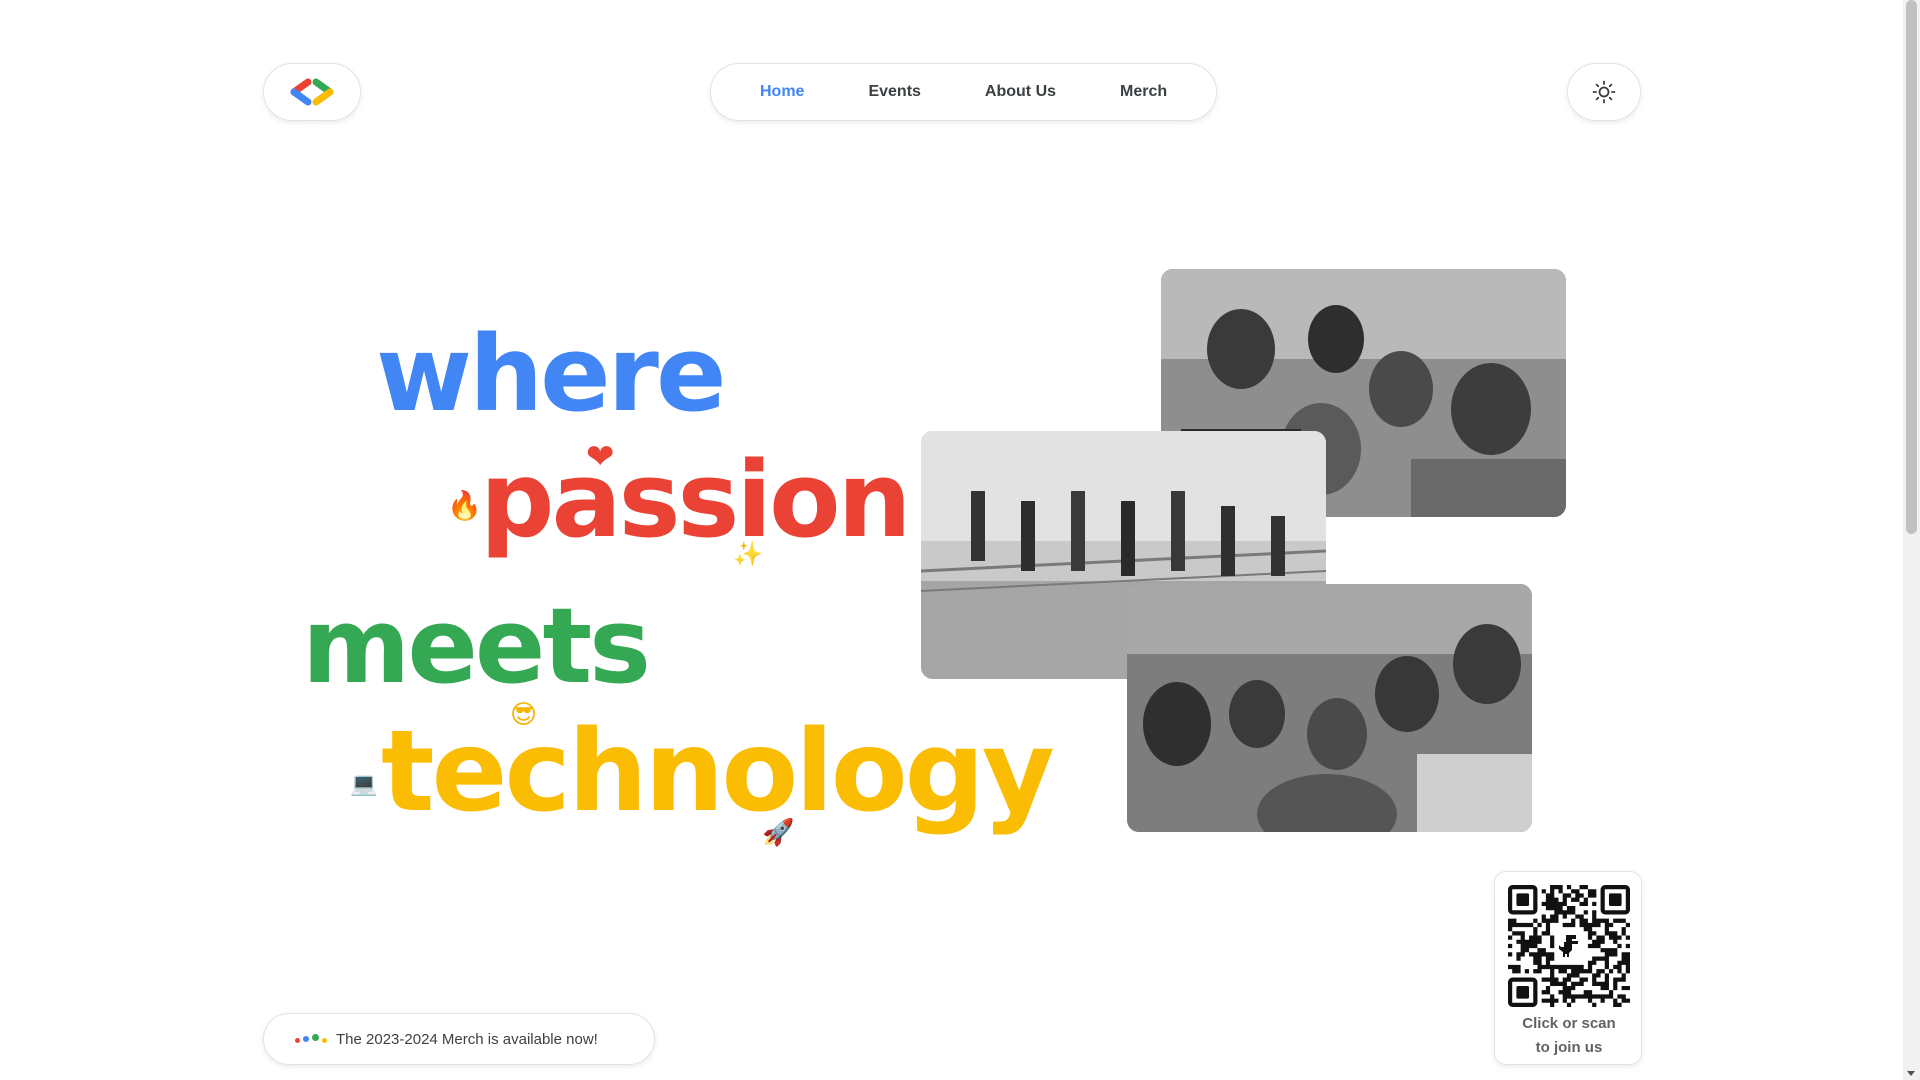 Image resolution: width=1920 pixels, height=1080 pixels. Describe the element at coordinates (748, 554) in the screenshot. I see `sparkles-emoji-icon: ✨` at that location.